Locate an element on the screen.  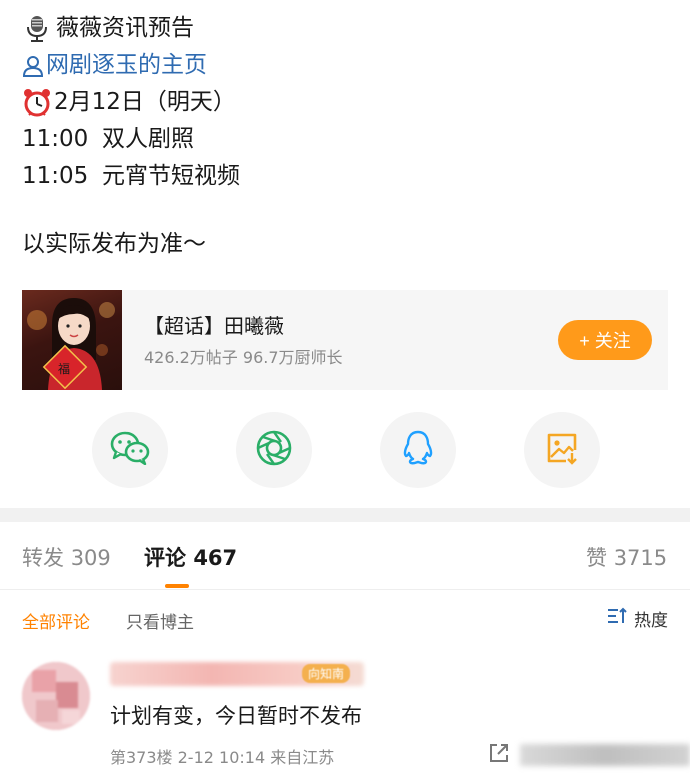
schedule-item: 元宵节短视频 is located at coordinates (171, 176).